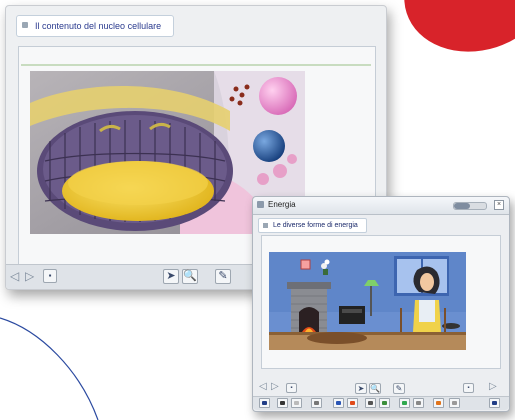 The height and width of the screenshot is (420, 515). I want to click on subtab-title: Le diverse forme di energia, so click(315, 225).